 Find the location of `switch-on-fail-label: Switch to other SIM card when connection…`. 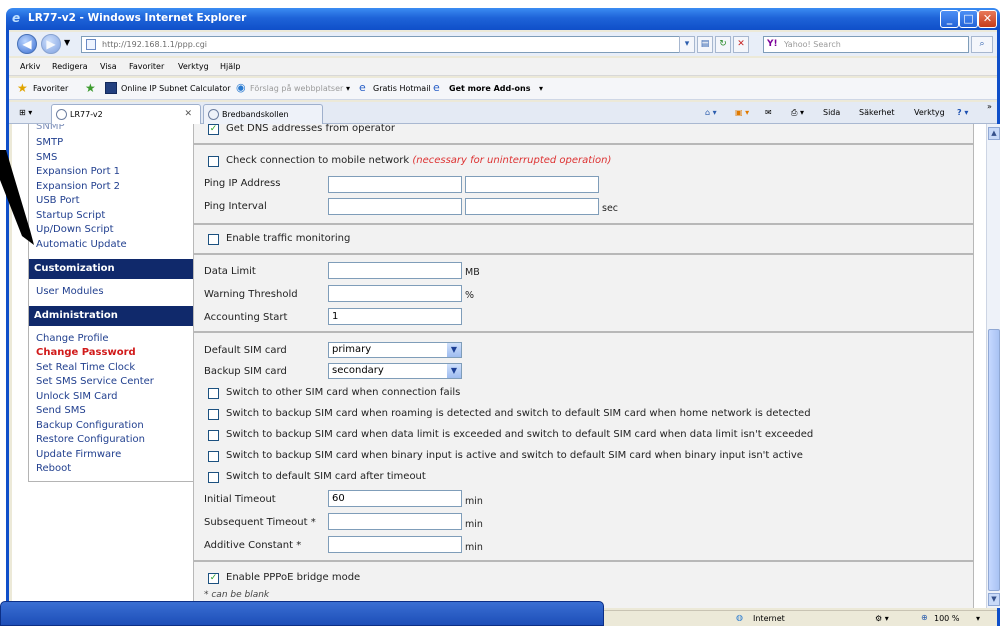

switch-on-fail-label: Switch to other SIM card when connection… is located at coordinates (343, 392).